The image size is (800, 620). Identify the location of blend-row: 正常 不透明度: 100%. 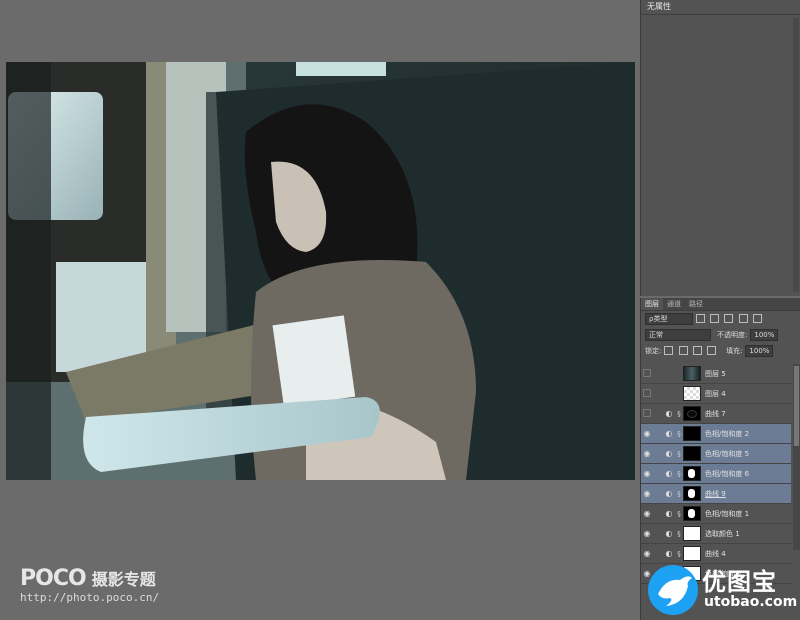
(720, 335).